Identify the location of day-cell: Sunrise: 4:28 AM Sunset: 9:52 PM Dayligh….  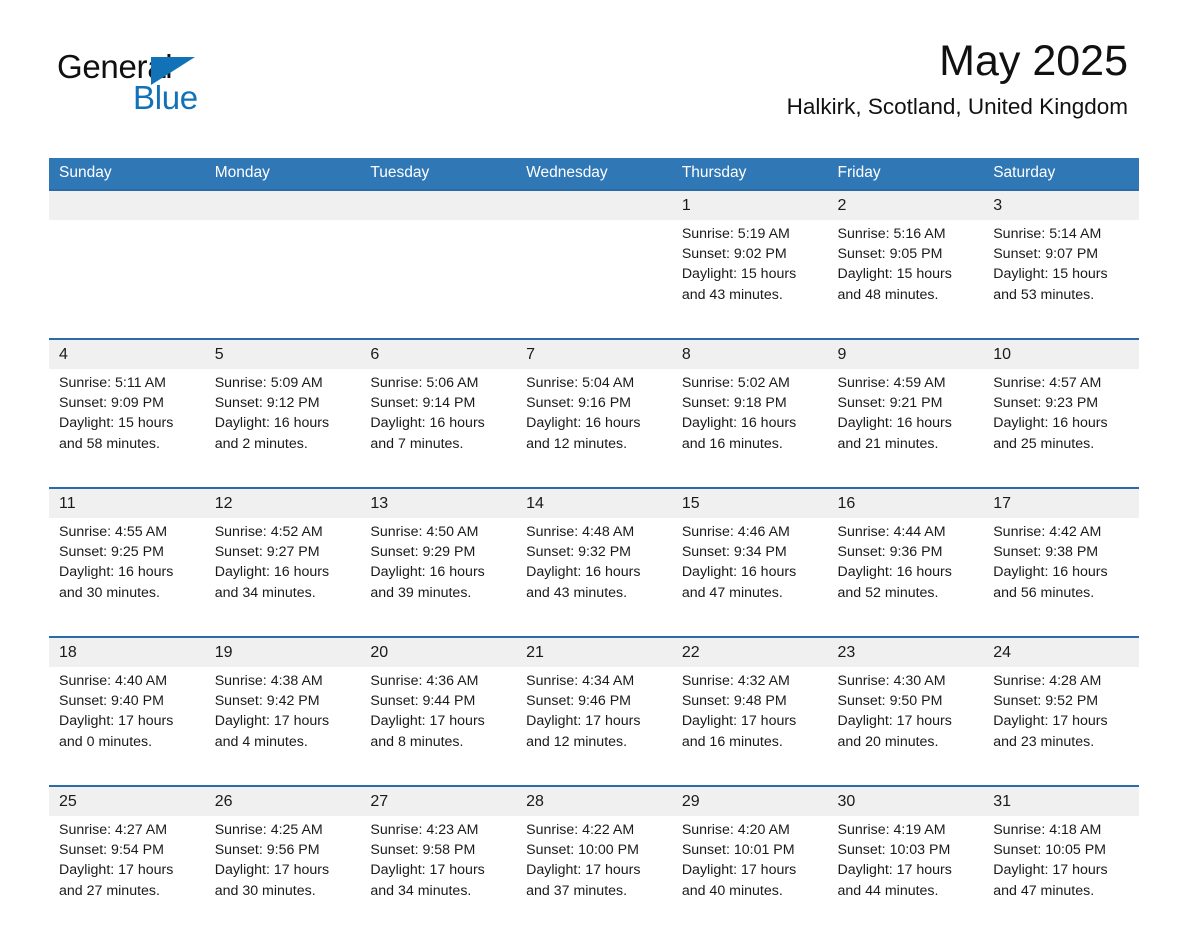
(1061, 726).